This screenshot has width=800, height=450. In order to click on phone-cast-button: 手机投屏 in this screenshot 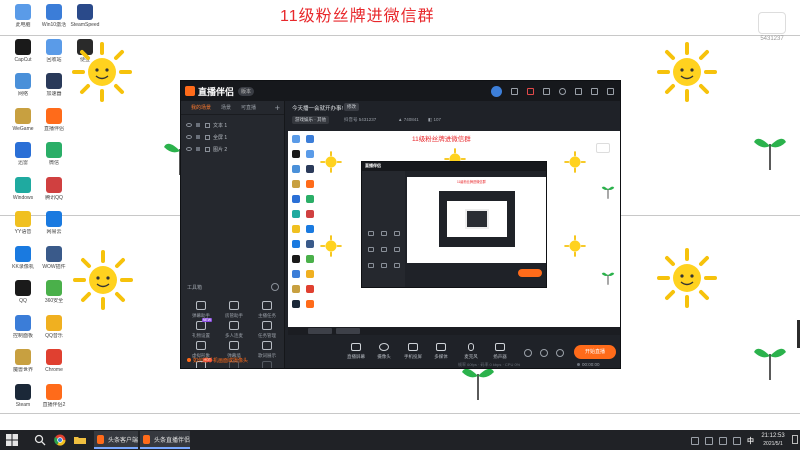, I will do `click(413, 354)`.